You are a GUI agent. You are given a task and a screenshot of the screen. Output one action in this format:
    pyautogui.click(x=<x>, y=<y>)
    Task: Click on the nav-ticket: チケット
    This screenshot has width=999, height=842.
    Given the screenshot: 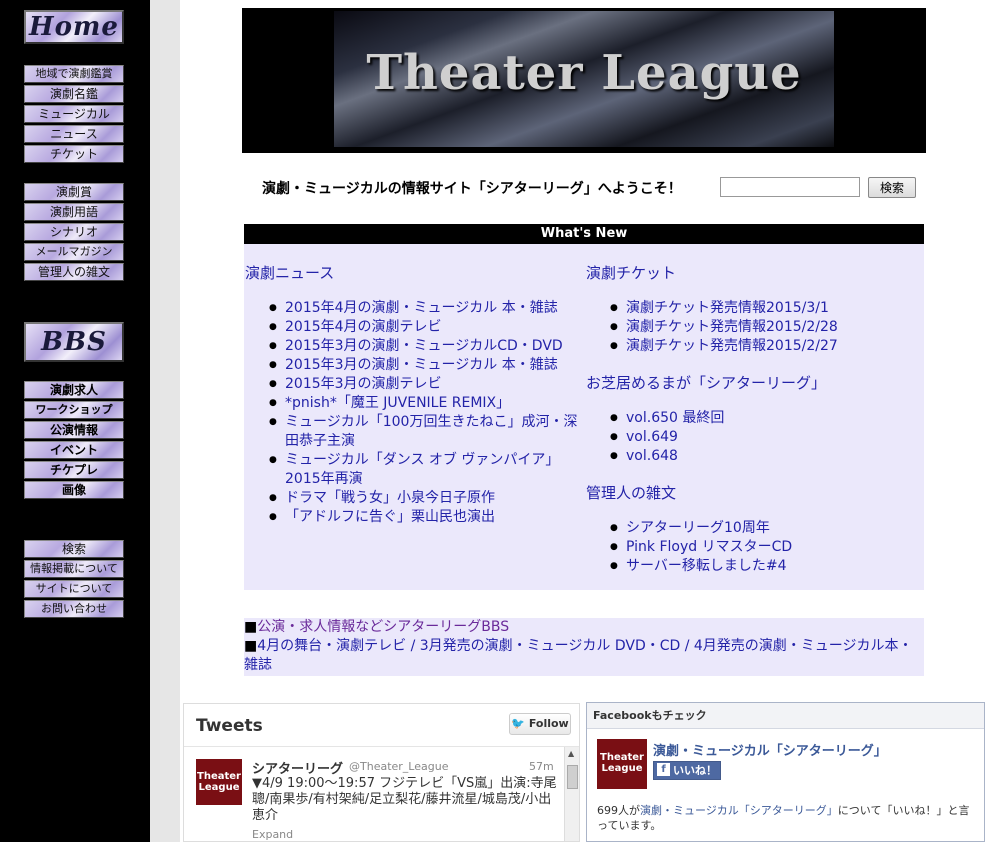 What is the action you would take?
    pyautogui.click(x=74, y=154)
    